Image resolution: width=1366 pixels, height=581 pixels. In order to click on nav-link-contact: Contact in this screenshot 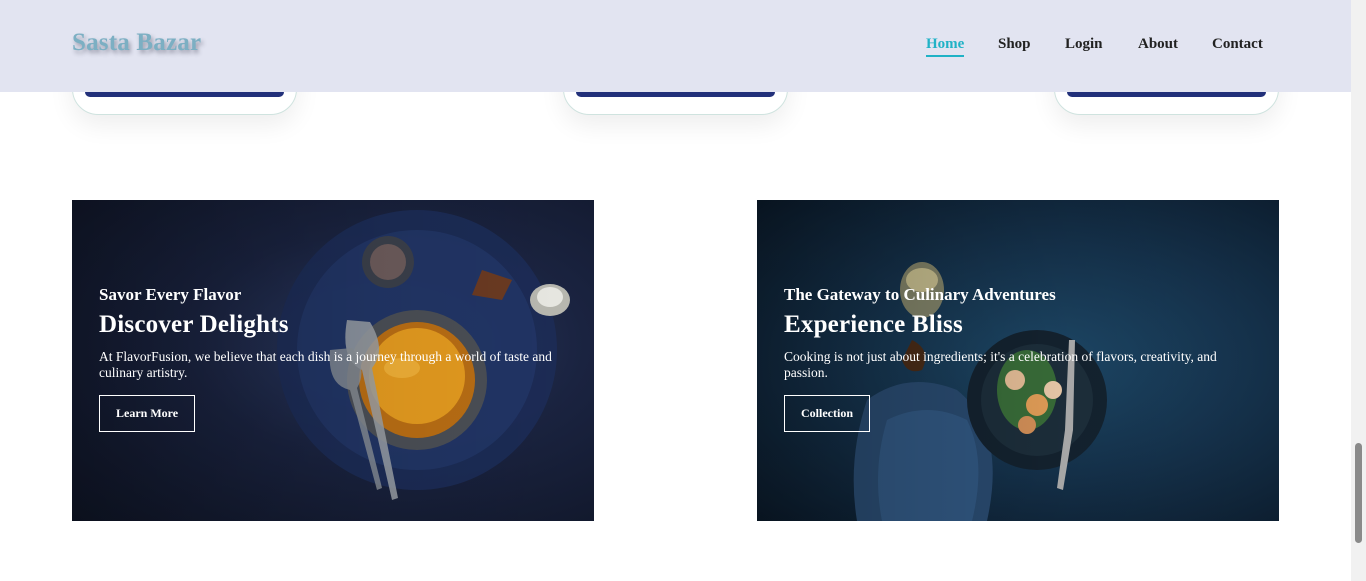, I will do `click(1237, 44)`.